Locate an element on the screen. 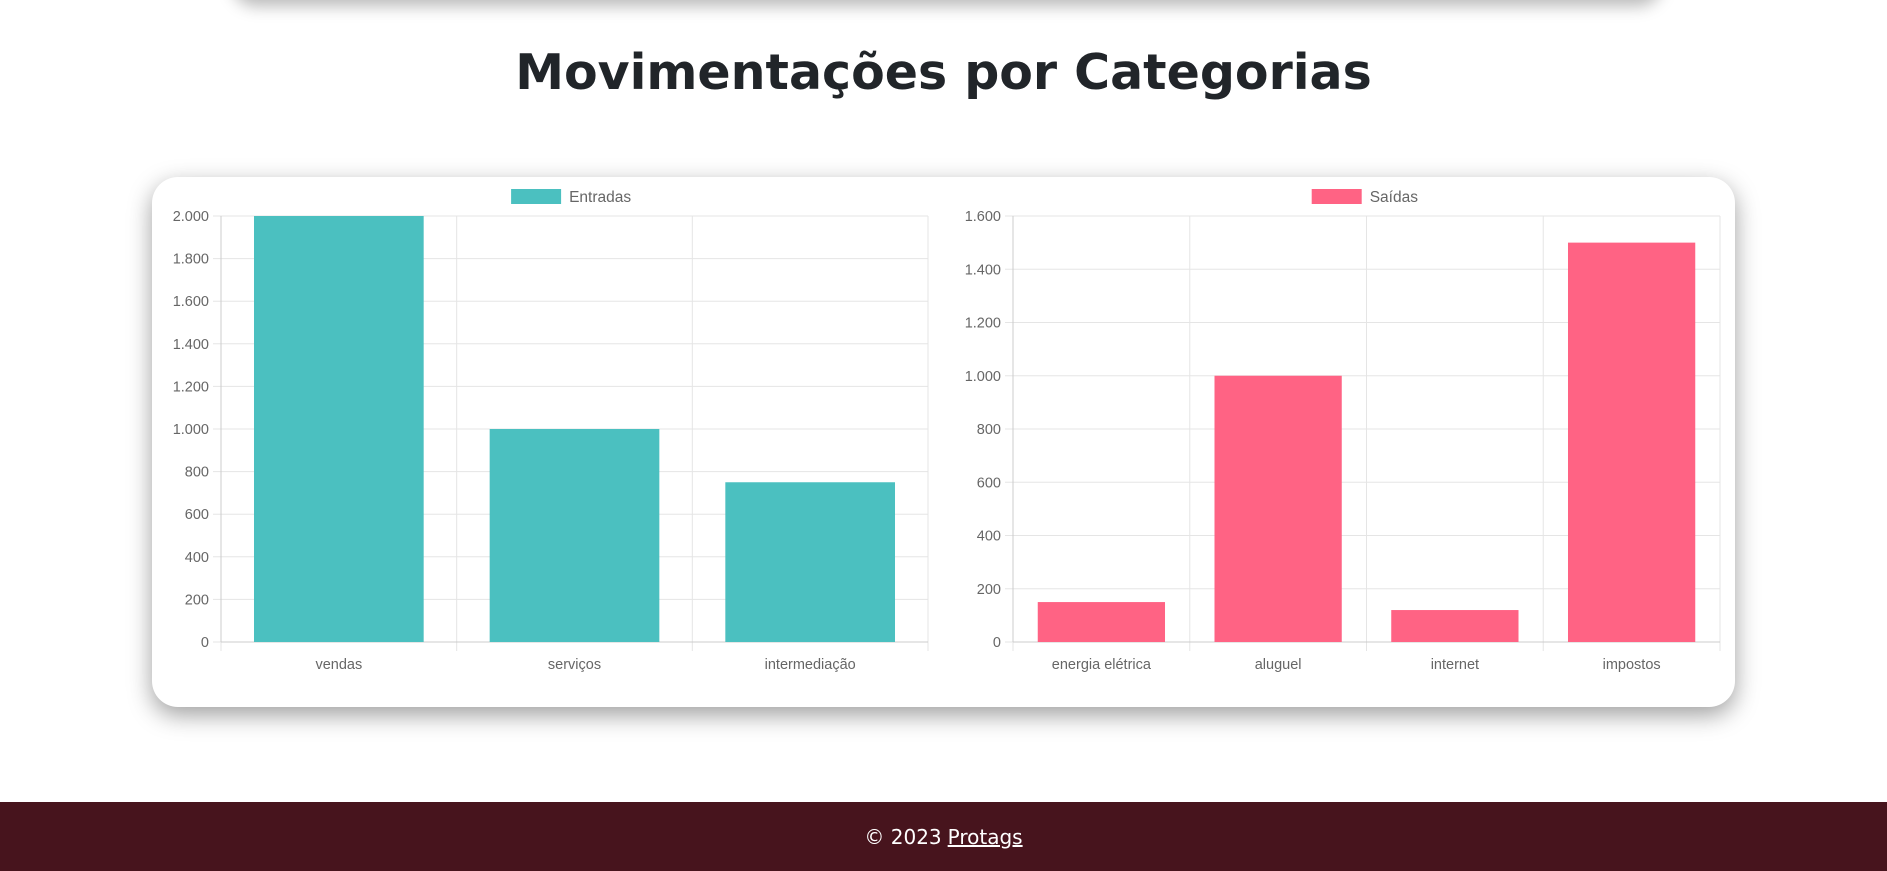 This screenshot has height=871, width=1887. y-tick-label: 1.800 is located at coordinates (191, 260).